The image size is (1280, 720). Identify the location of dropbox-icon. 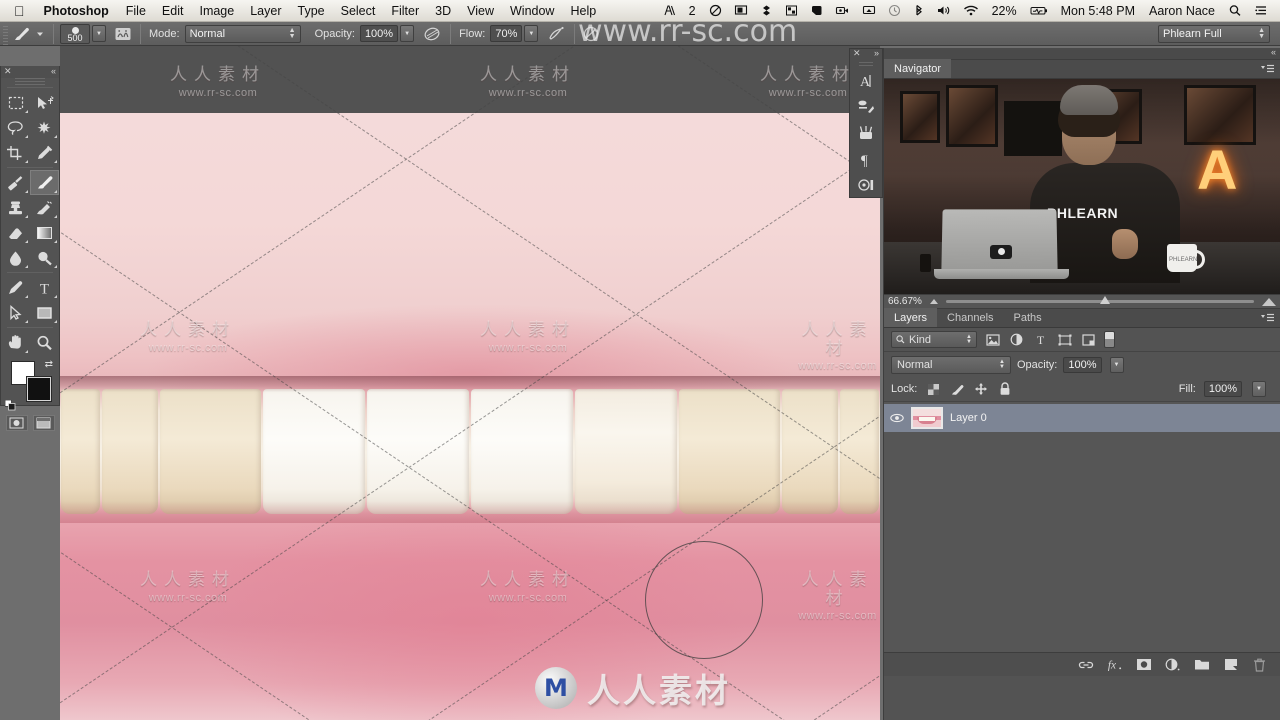
(766, 11).